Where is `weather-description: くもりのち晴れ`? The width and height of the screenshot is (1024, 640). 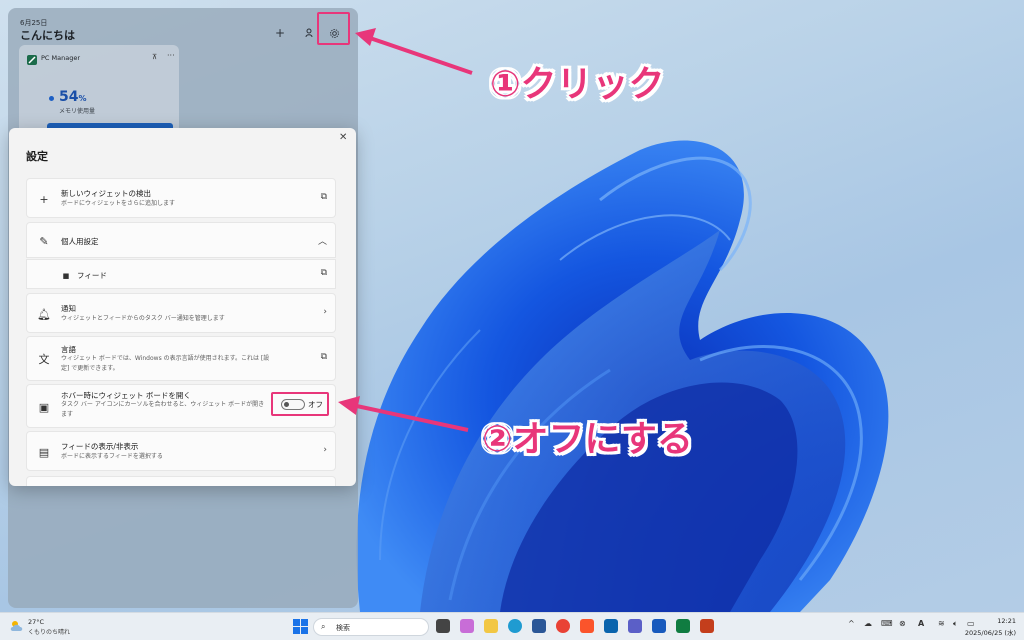
weather-description: くもりのち晴れ is located at coordinates (49, 631).